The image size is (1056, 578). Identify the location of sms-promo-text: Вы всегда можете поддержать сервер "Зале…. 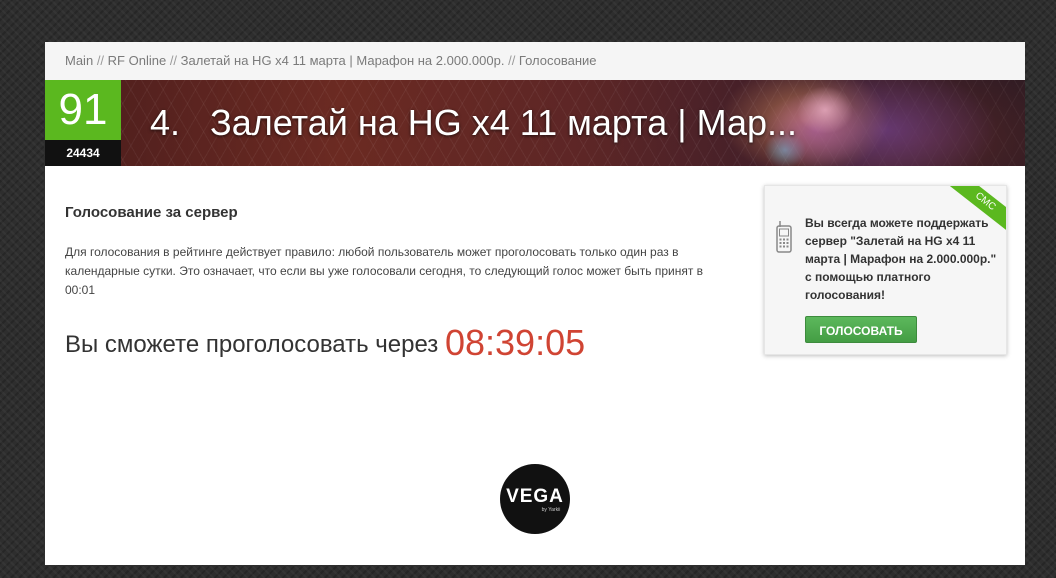
(901, 259).